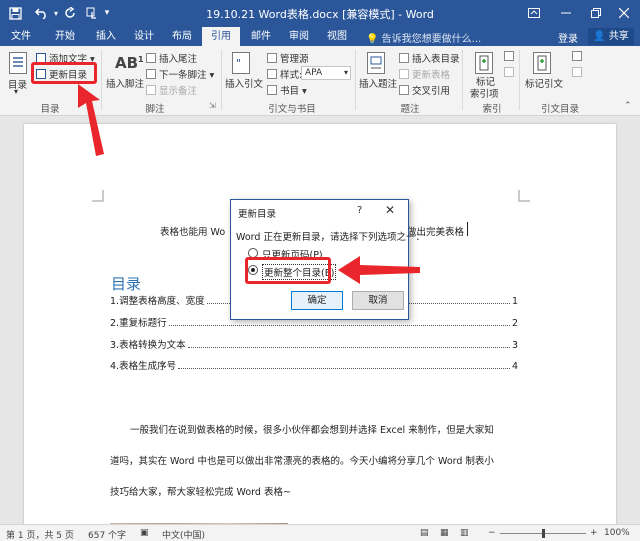 The width and height of the screenshot is (640, 541). Describe the element at coordinates (294, 59) in the screenshot. I see `manage-sources-label: 管理源` at that location.